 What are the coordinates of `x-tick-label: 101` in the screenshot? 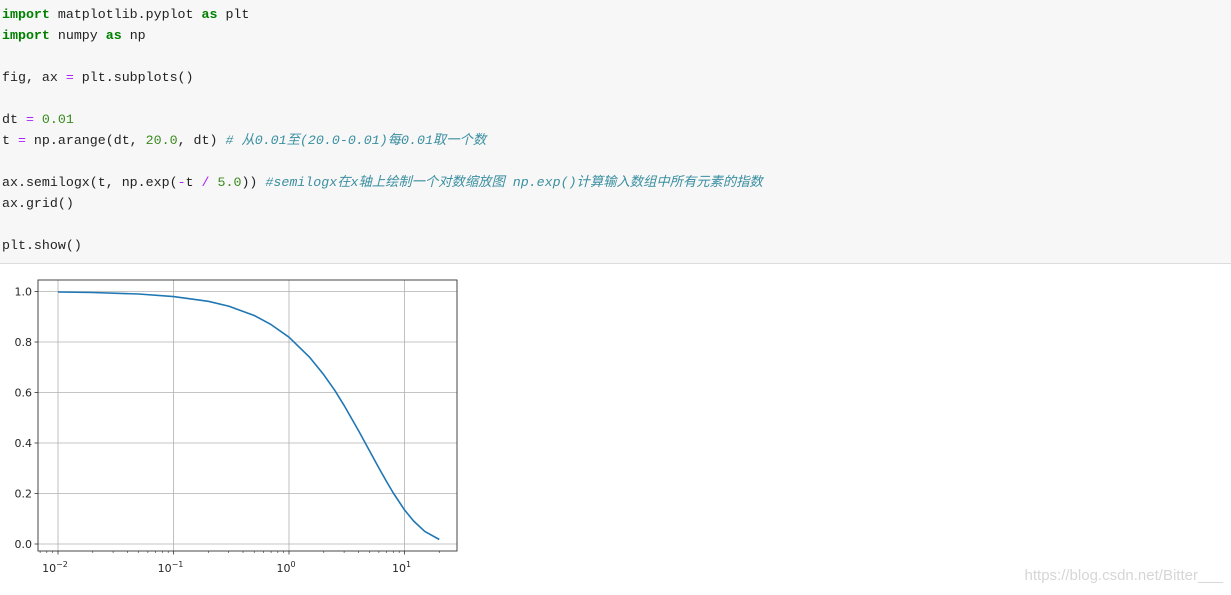 It's located at (401, 567).